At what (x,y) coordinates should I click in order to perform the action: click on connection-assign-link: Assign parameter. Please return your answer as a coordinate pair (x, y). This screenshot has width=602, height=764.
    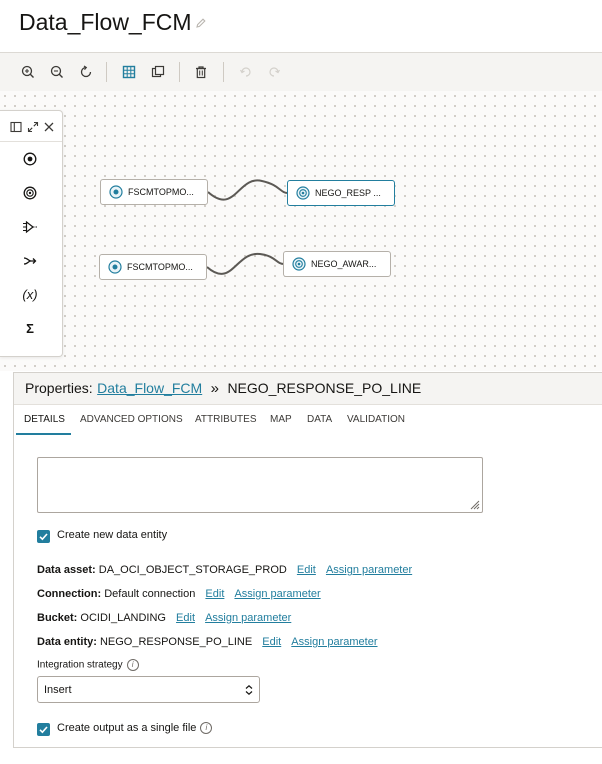
    Looking at the image, I should click on (277, 594).